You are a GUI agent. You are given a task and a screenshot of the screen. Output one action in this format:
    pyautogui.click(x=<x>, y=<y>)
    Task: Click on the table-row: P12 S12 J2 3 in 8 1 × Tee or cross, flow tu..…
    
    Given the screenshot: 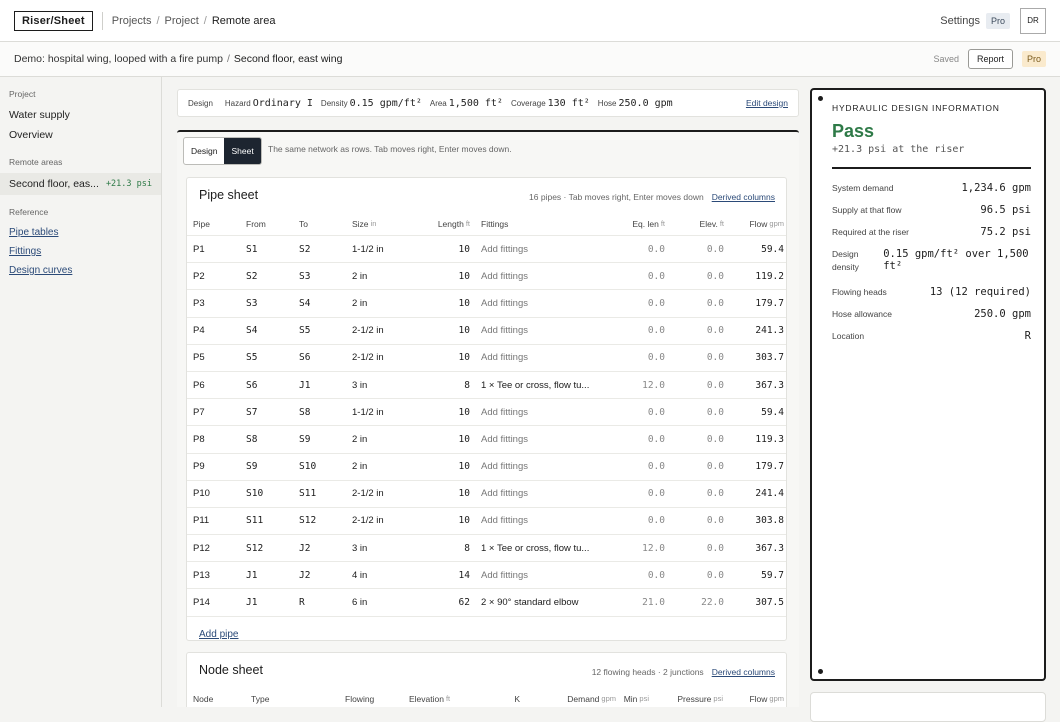 What is the action you would take?
    pyautogui.click(x=486, y=549)
    